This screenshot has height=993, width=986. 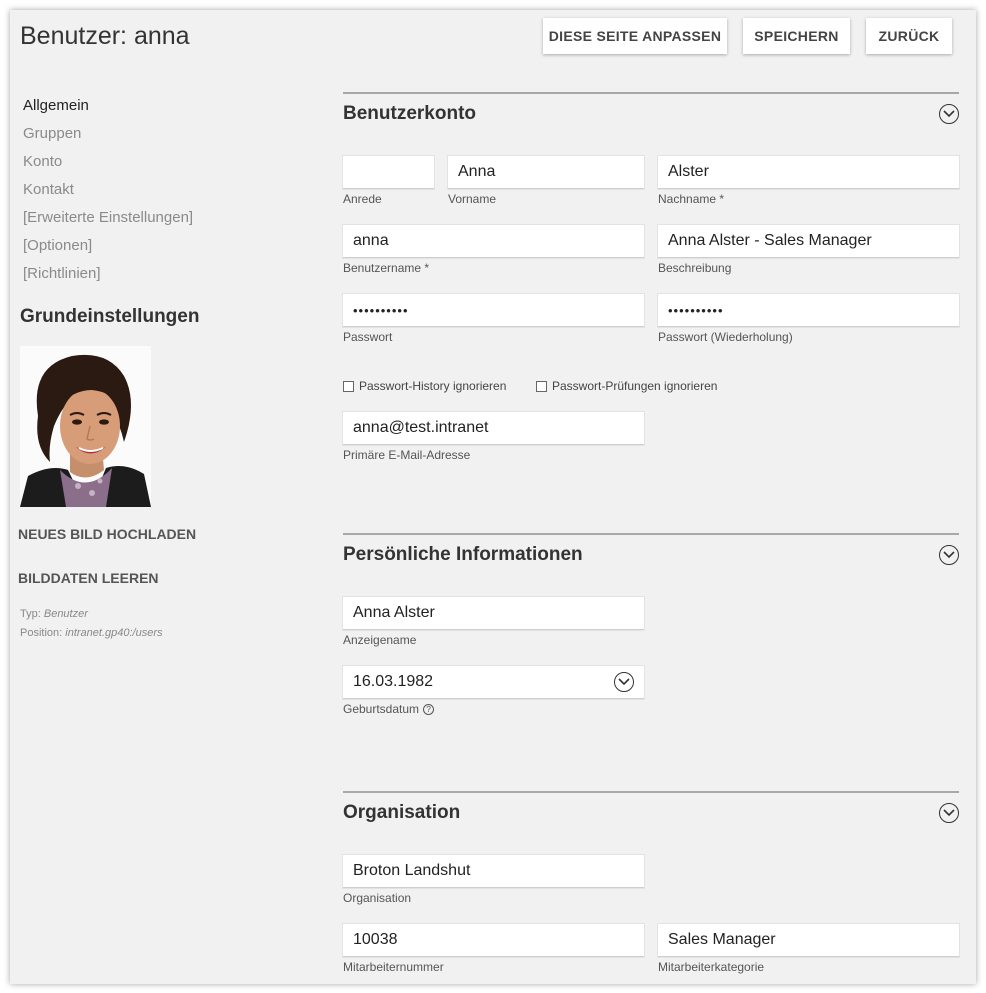 What do you see at coordinates (808, 241) in the screenshot?
I see `description-input` at bounding box center [808, 241].